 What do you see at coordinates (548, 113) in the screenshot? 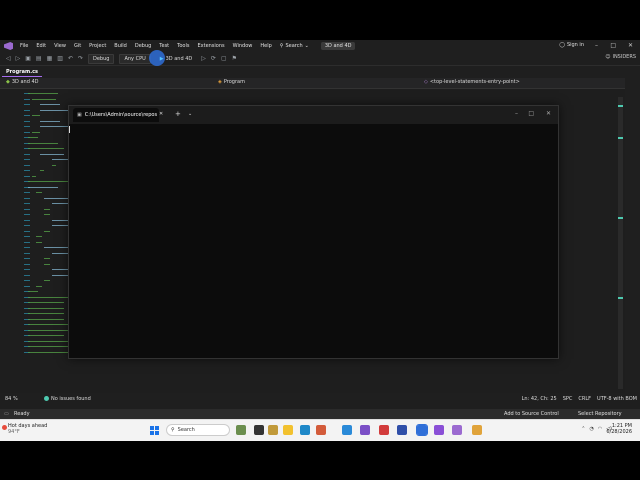
I see `terminal-close-icon: ✕` at bounding box center [548, 113].